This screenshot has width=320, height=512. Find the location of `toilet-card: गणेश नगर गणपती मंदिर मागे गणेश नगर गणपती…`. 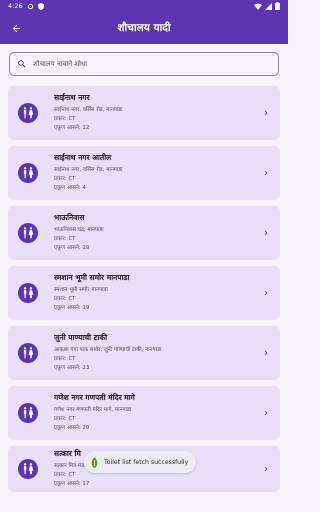

toilet-card: गणेश नगर गणपती मंदिर मागे गणेश नगर गणपती… is located at coordinates (144, 413).